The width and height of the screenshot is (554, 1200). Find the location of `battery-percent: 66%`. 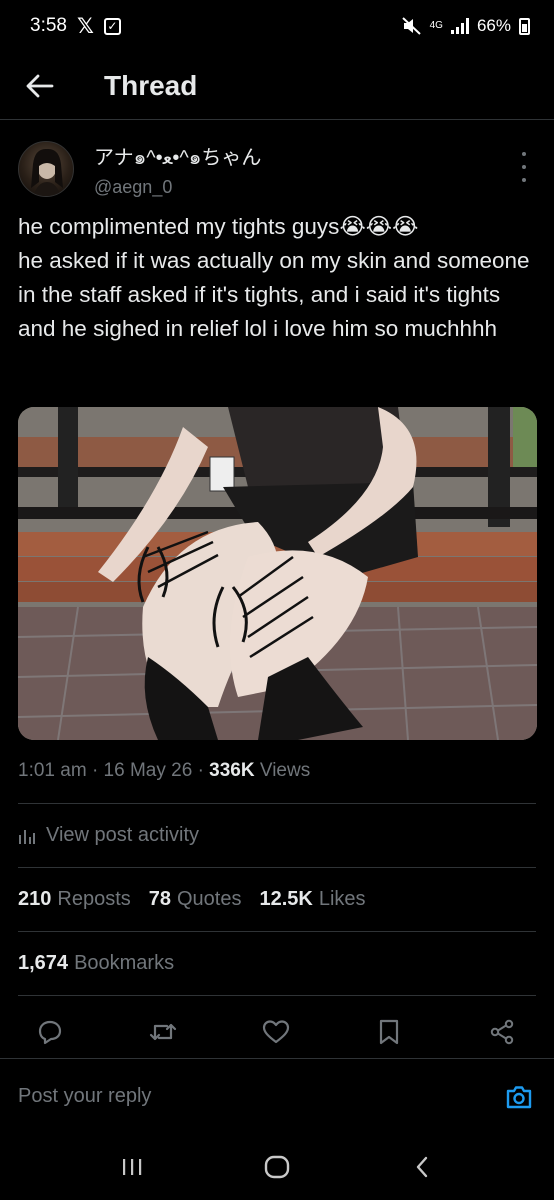

battery-percent: 66% is located at coordinates (493, 25).